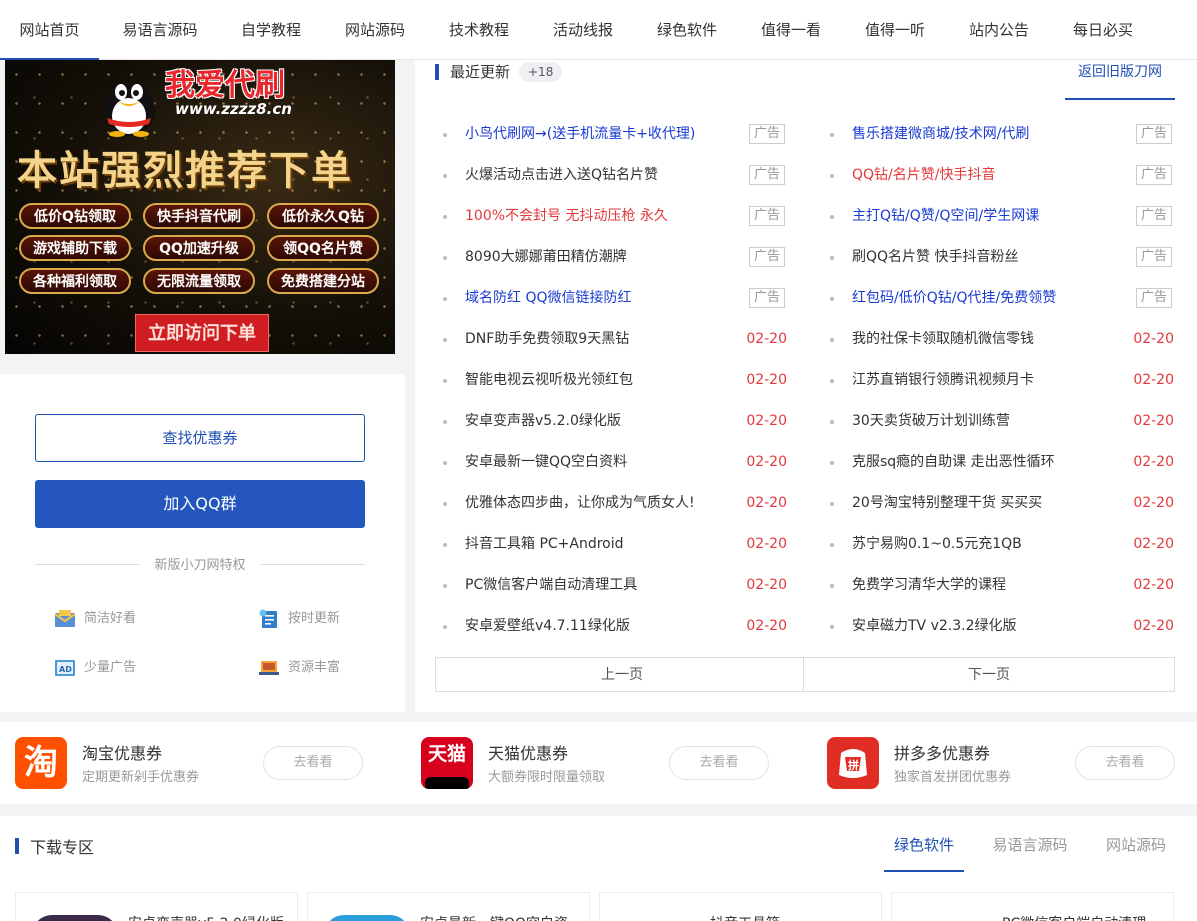 The height and width of the screenshot is (921, 1197). I want to click on tab-eyuyan-source: 易语言源码, so click(1030, 844).